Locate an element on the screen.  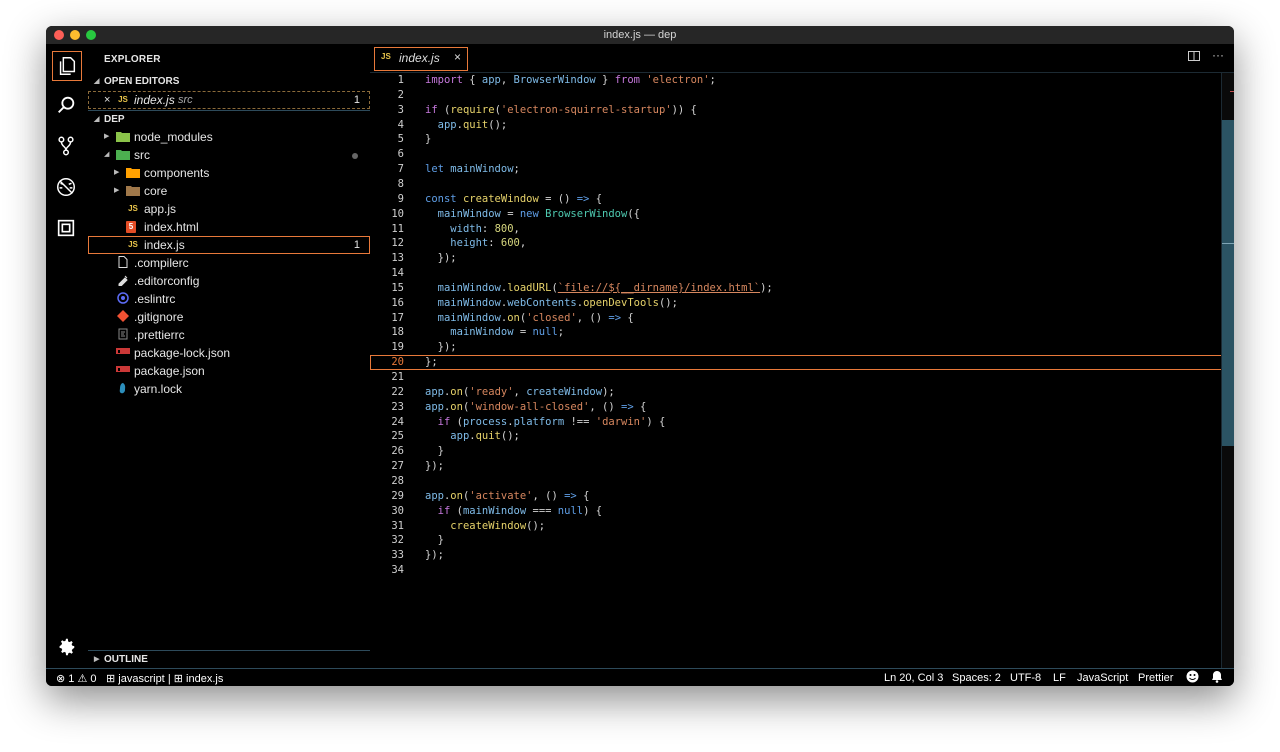
scrollbar-thumb is located at coordinates (1228, 283).